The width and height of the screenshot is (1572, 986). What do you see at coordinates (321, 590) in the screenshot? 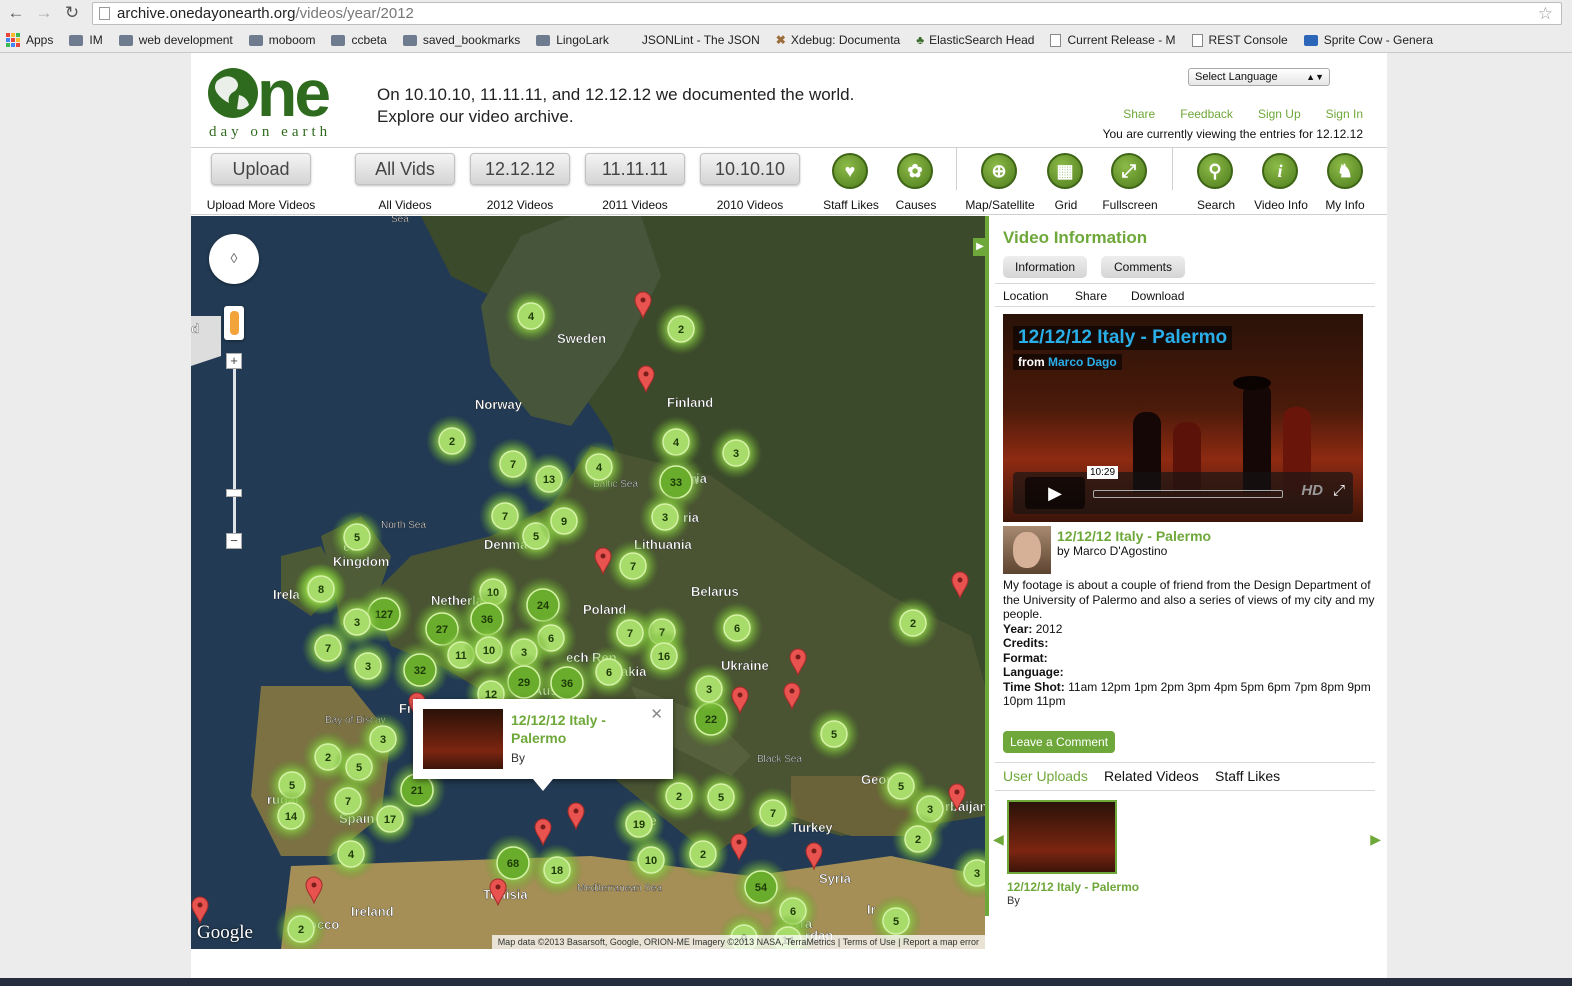
I see `cluster-count: 8` at bounding box center [321, 590].